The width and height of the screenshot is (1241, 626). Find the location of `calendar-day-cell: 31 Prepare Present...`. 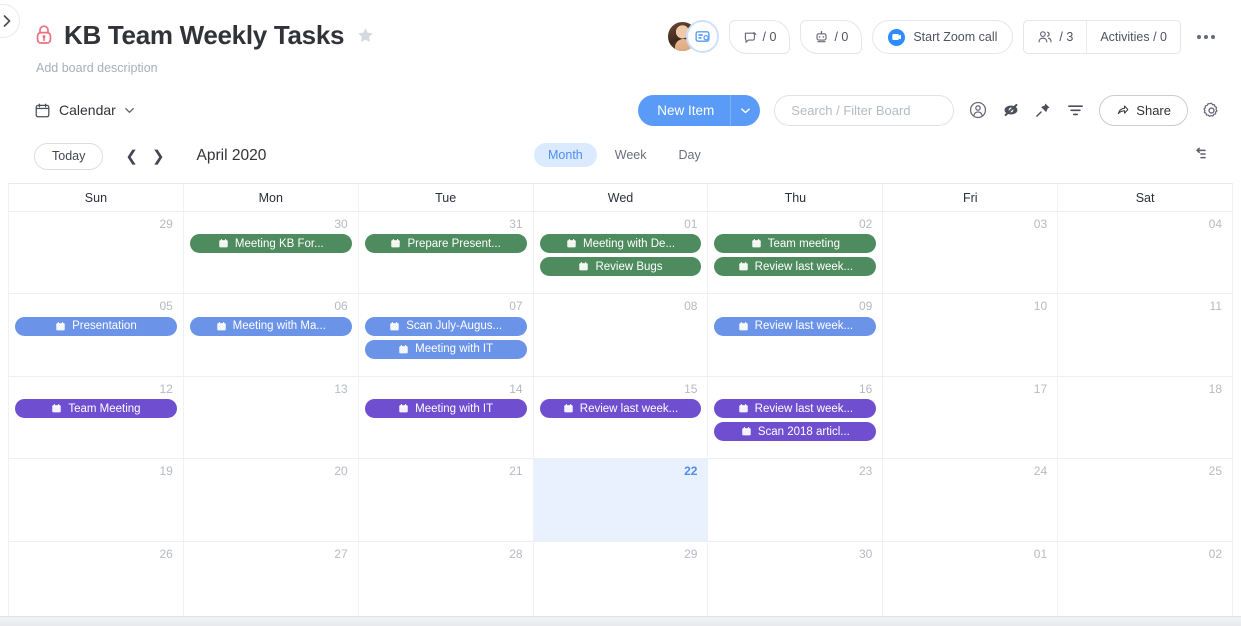

calendar-day-cell: 31 Prepare Present... is located at coordinates (445, 253).